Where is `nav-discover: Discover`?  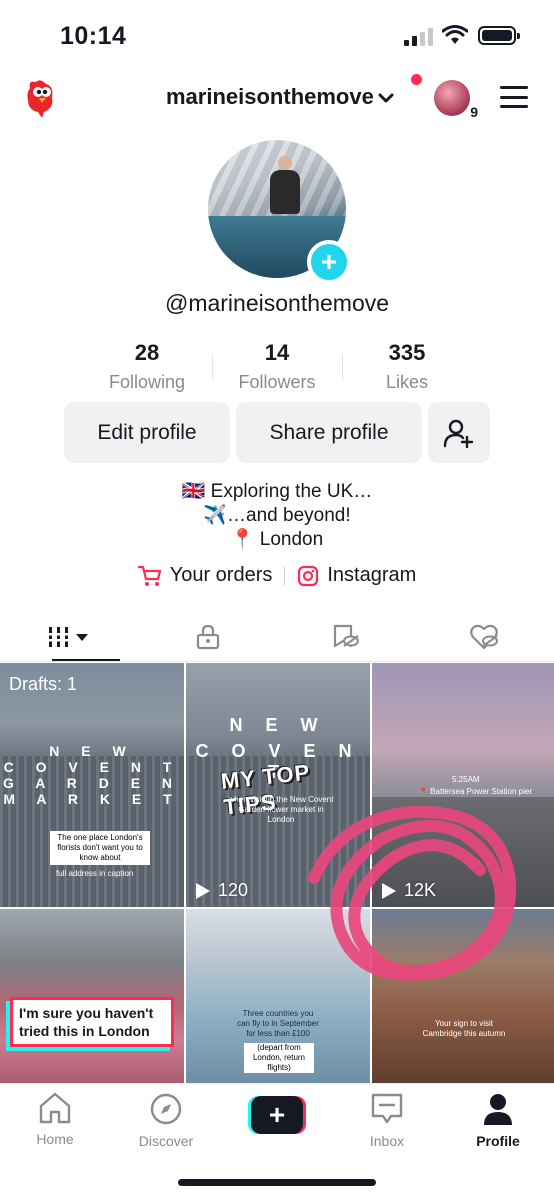 nav-discover: Discover is located at coordinates (166, 1120).